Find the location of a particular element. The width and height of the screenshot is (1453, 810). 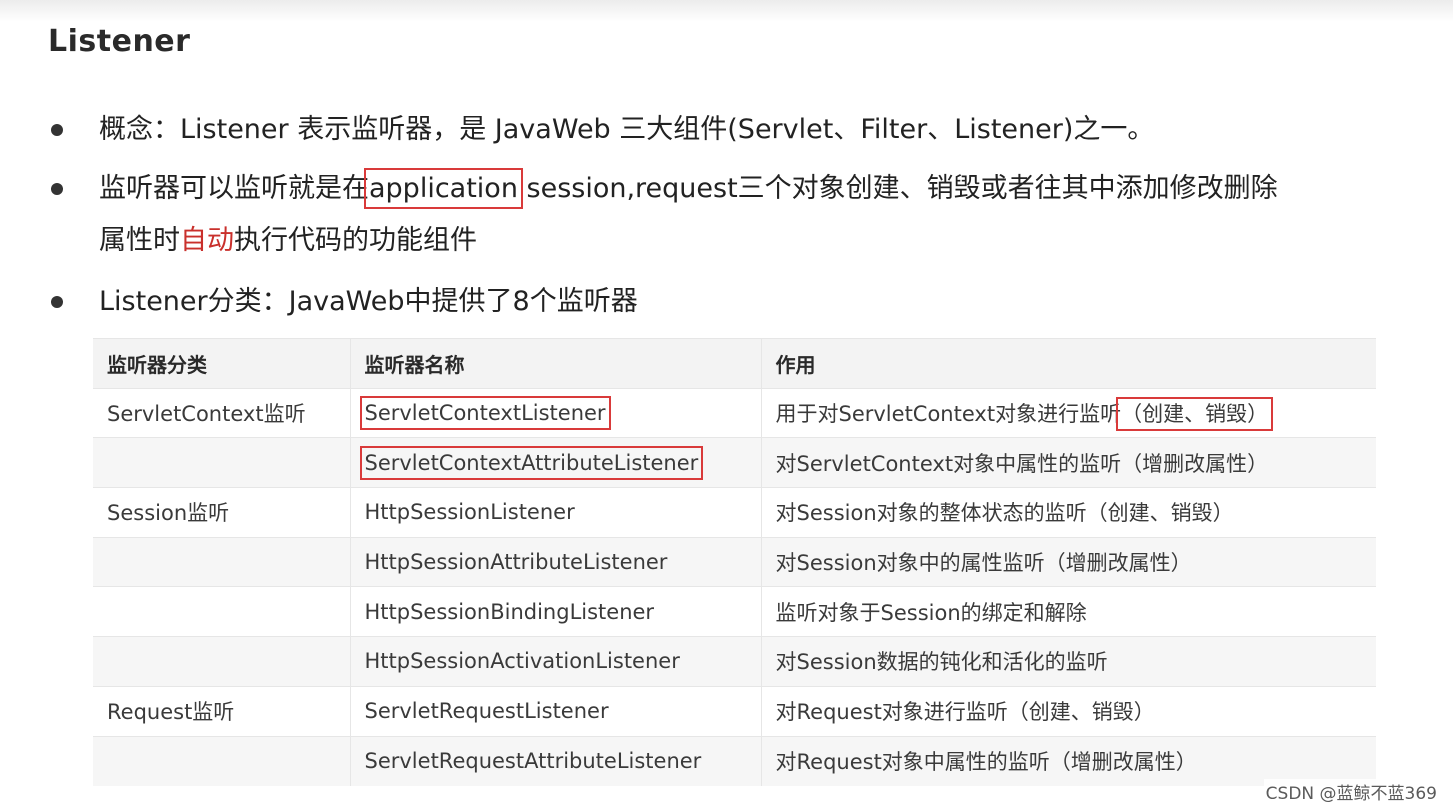

cell-name: HttpSessionBindingListener is located at coordinates (555, 611).